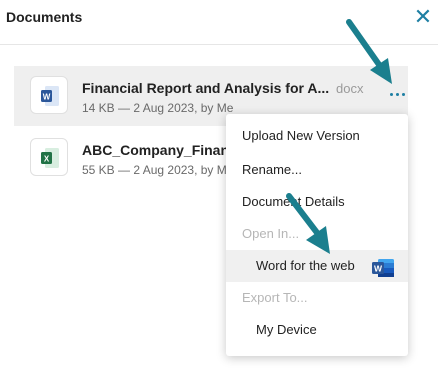 The height and width of the screenshot is (373, 438). I want to click on word-file-icon: W, so click(49, 95).